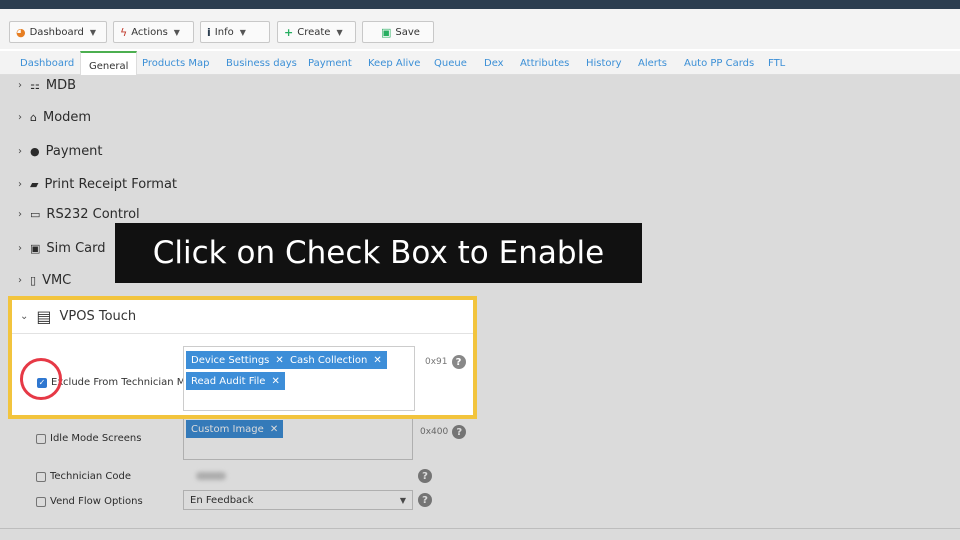 The image size is (960, 540). I want to click on tab-payment: Payment, so click(330, 63).